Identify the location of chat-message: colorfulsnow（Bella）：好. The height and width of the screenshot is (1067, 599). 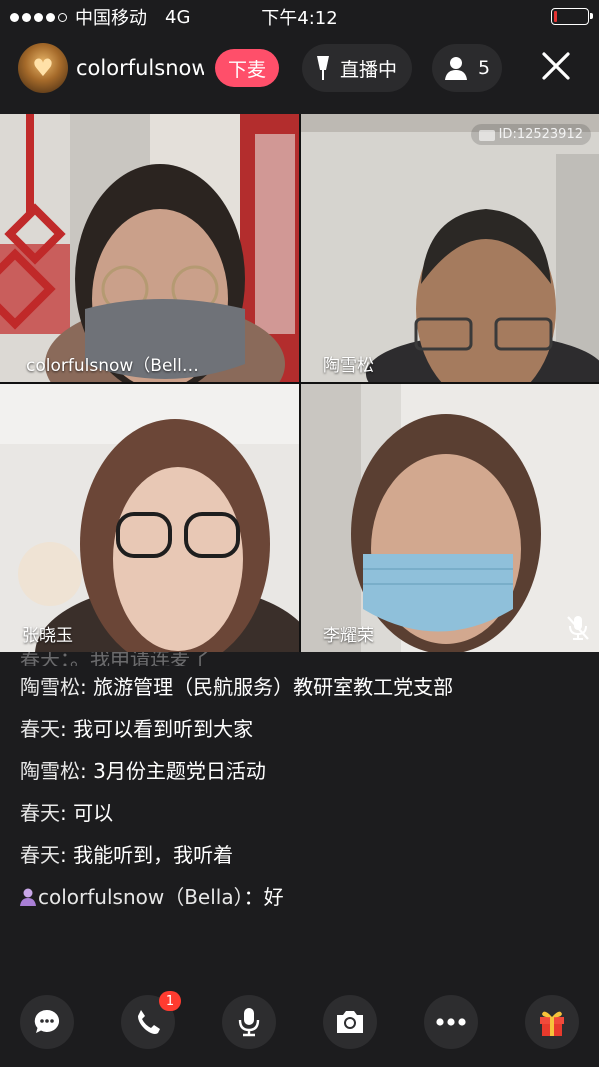
(255, 897).